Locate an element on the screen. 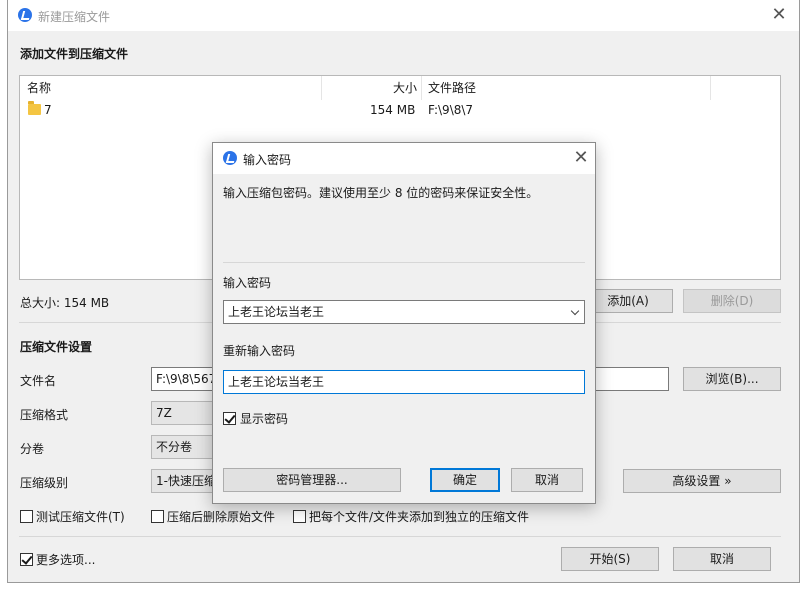 The image size is (800, 590). column-header-name: 名称 is located at coordinates (39, 88).